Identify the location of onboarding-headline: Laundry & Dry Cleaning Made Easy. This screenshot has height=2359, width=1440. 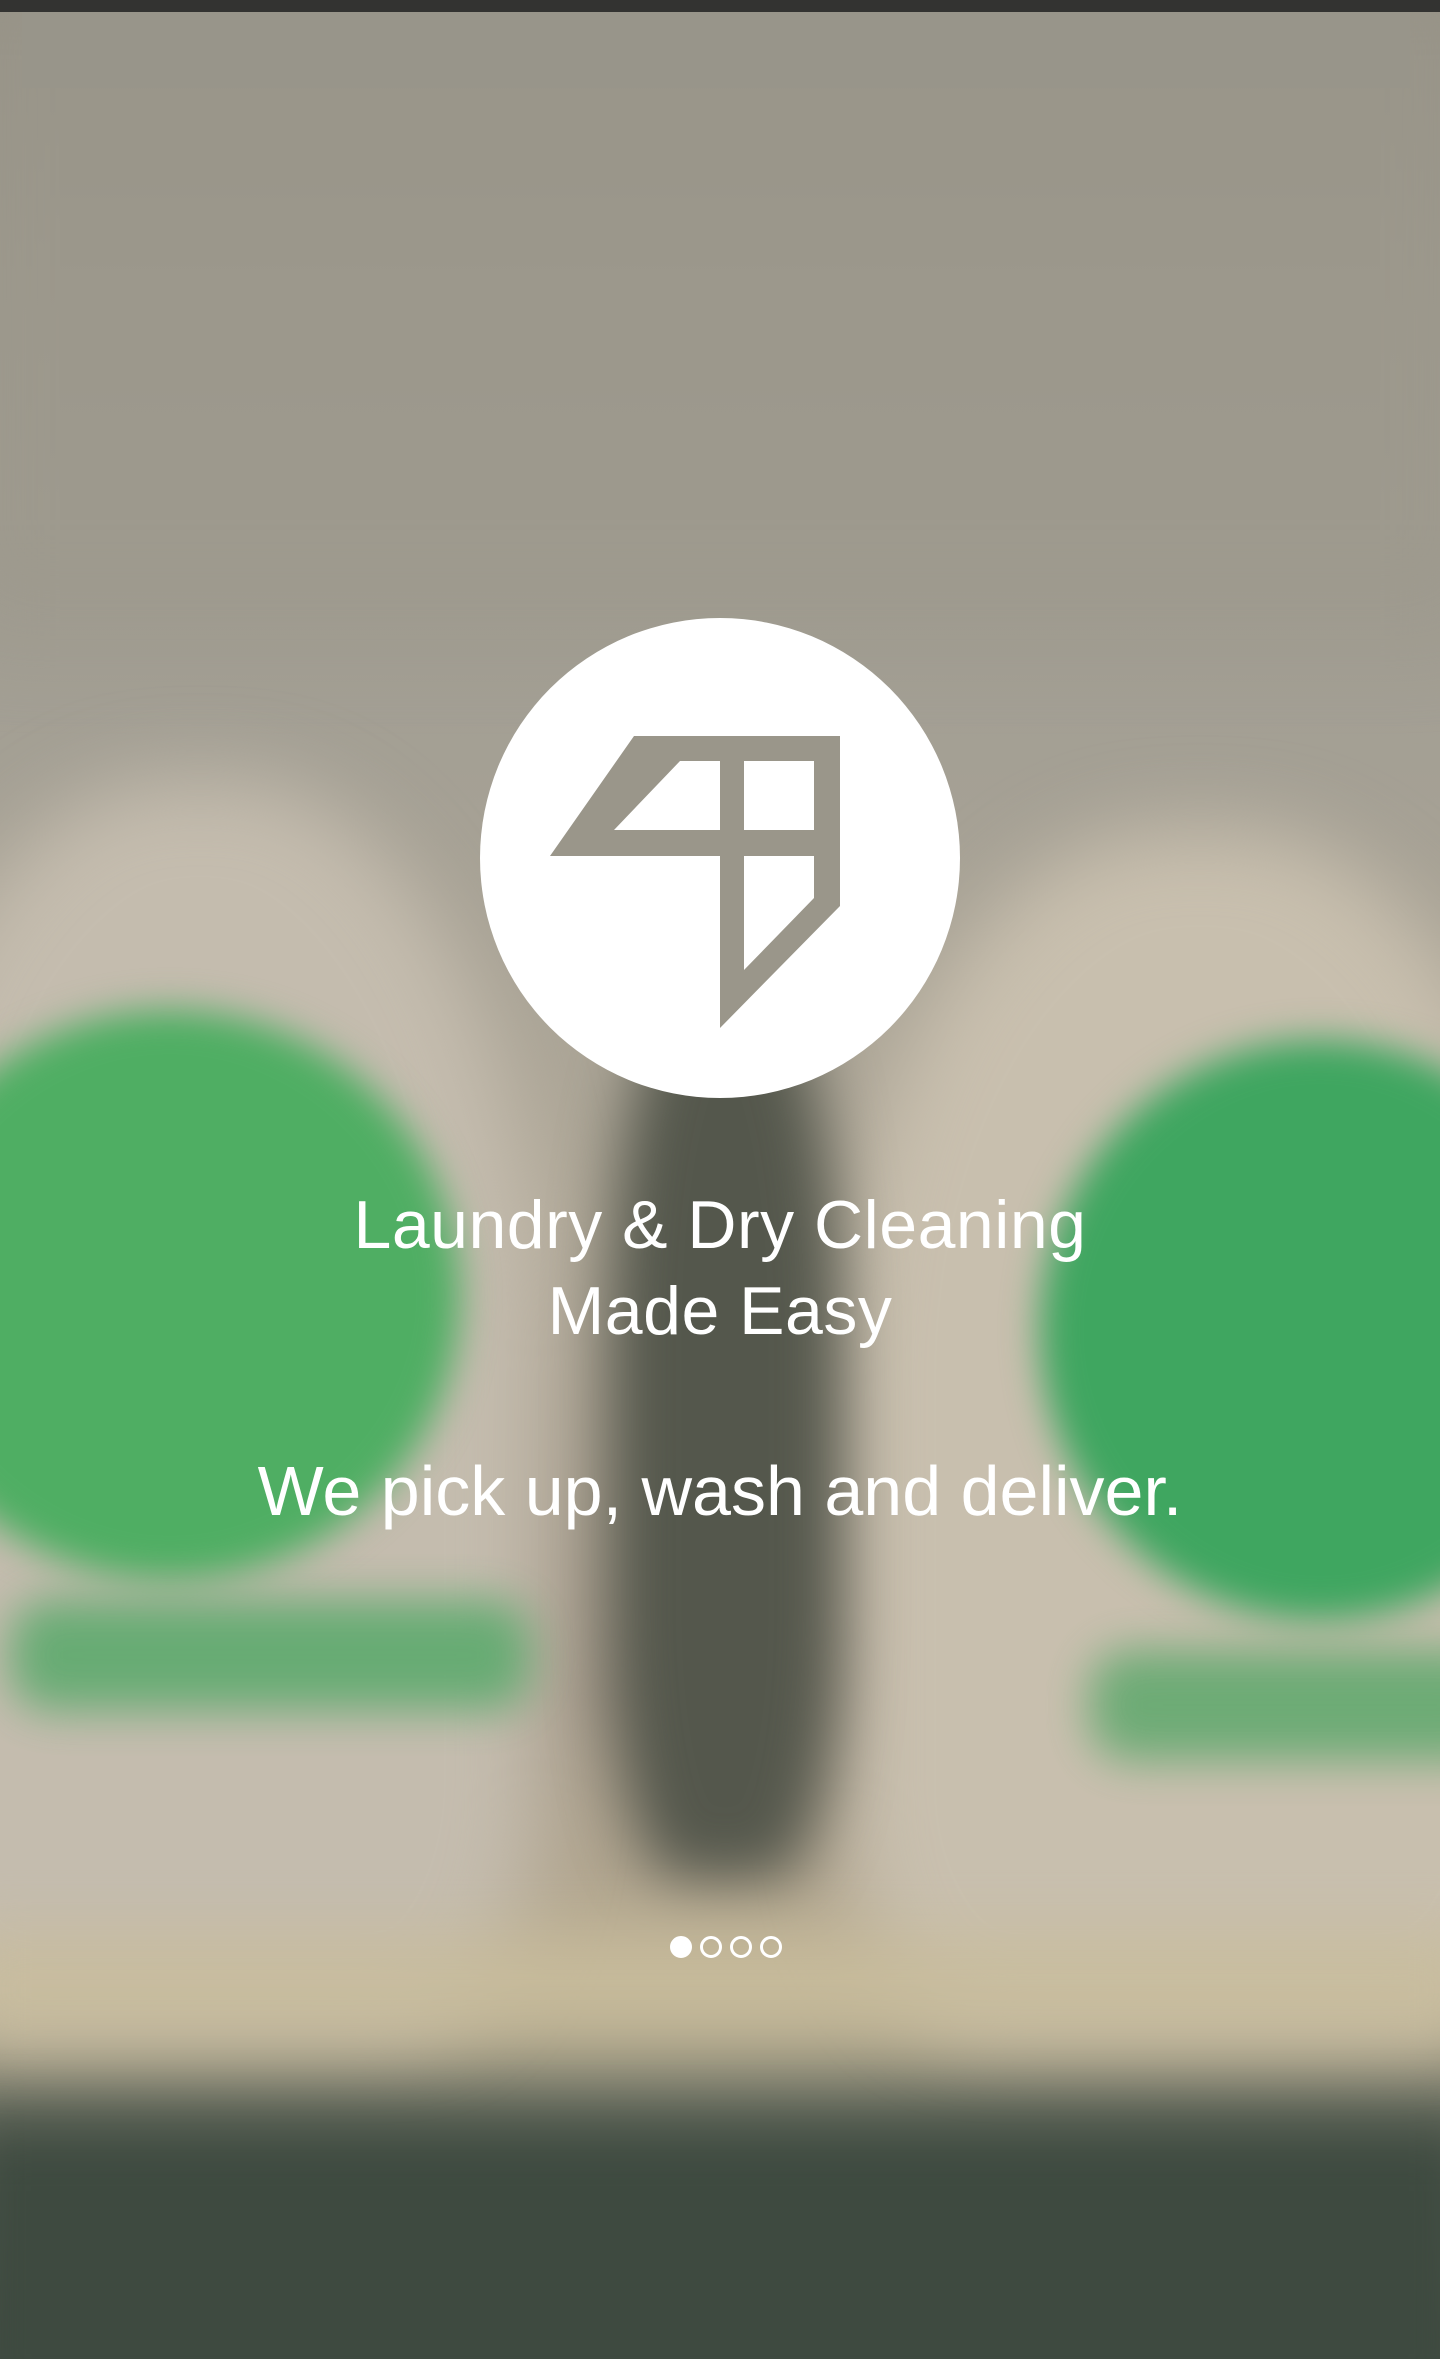
(720, 1268).